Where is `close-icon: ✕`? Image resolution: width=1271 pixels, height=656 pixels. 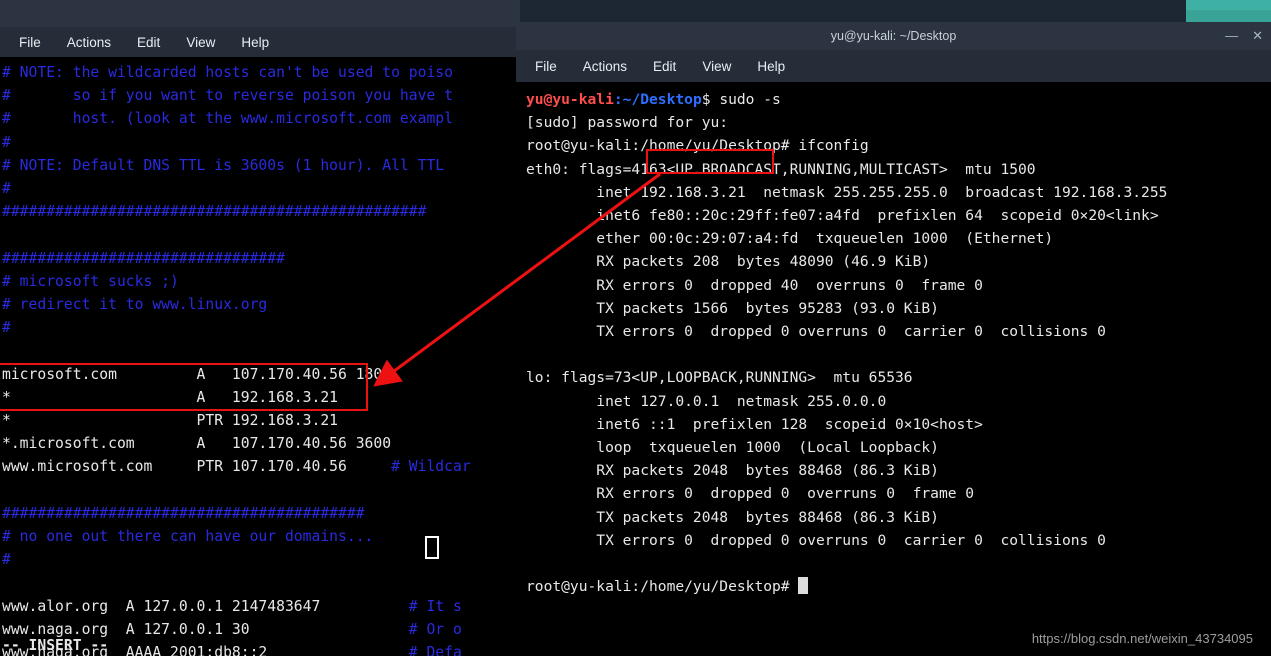
close-icon: ✕ is located at coordinates (1257, 35).